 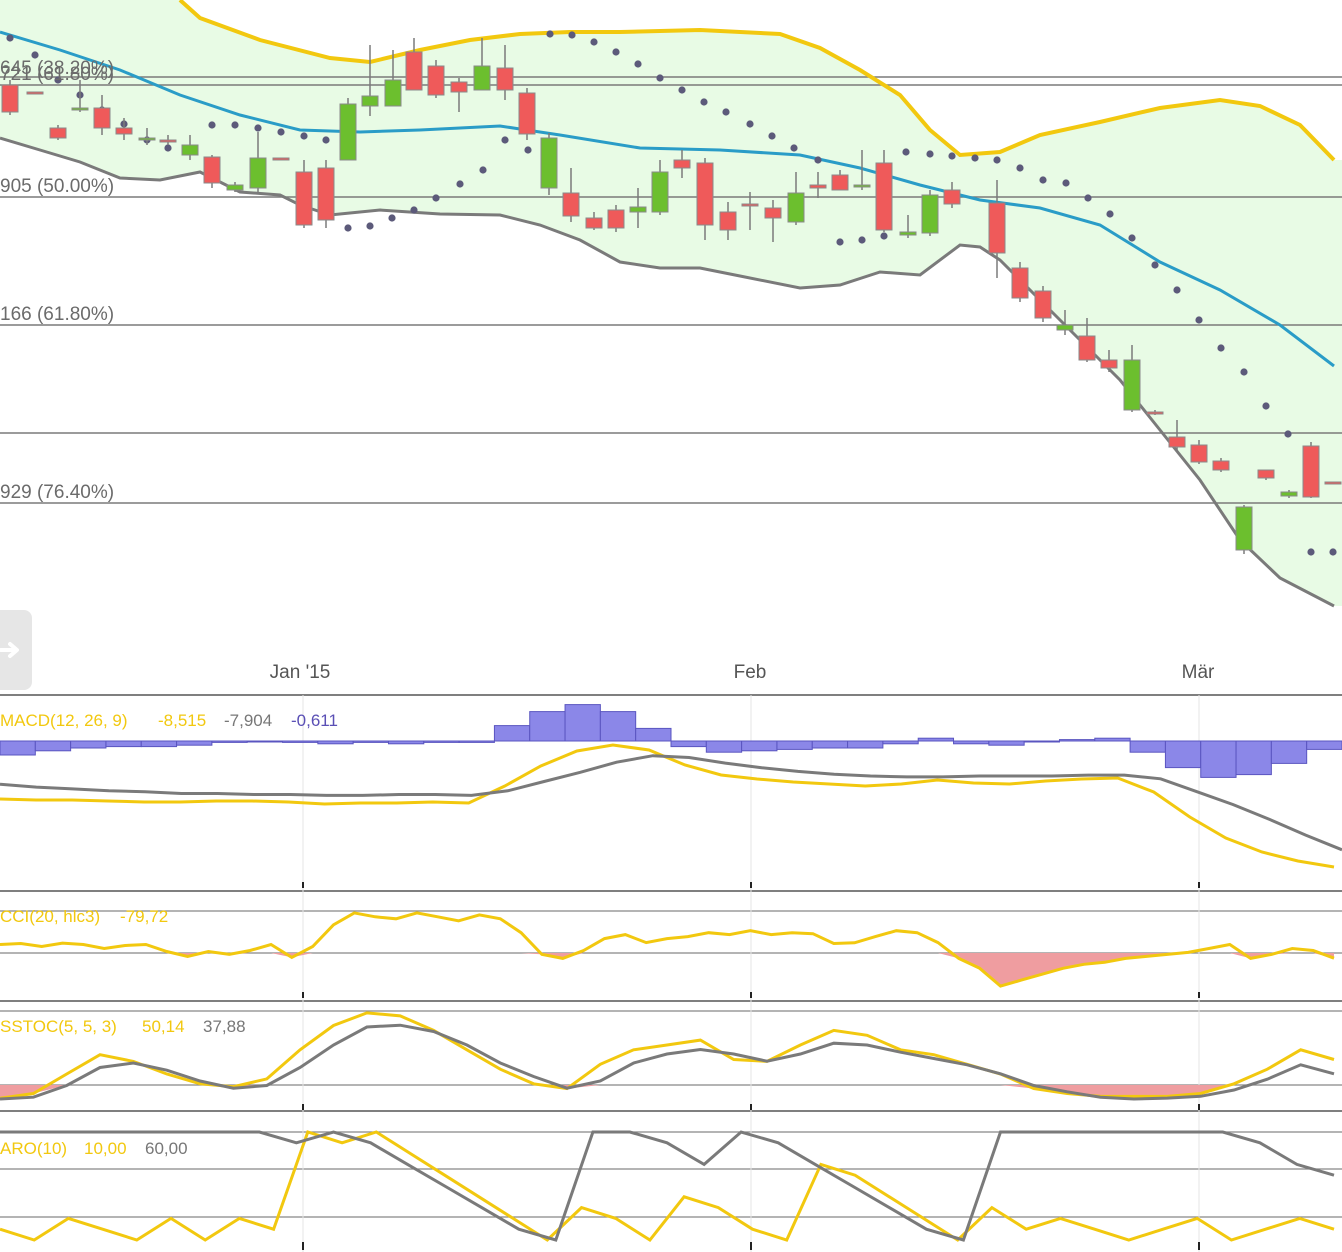 I want to click on macd-name: MACD(12, 26, 9), so click(x=64, y=720).